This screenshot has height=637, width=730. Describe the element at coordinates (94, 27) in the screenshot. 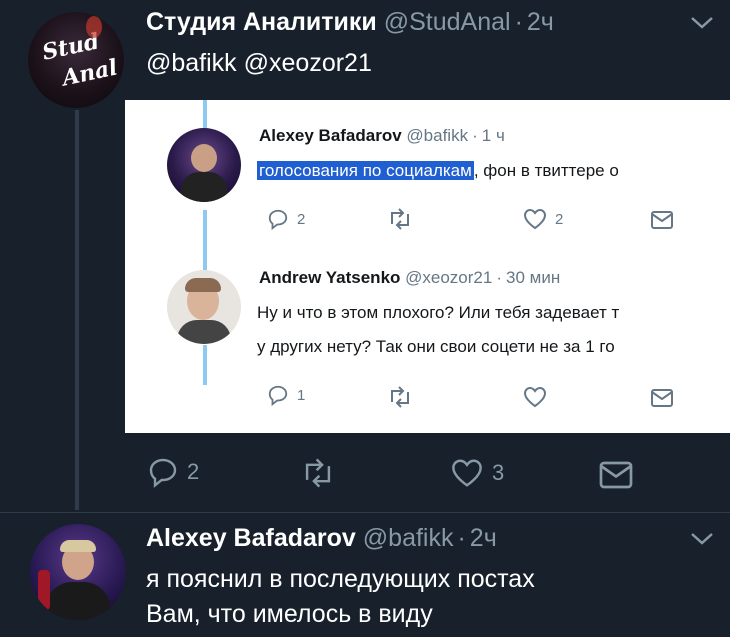

I see `avatar-accent` at that location.